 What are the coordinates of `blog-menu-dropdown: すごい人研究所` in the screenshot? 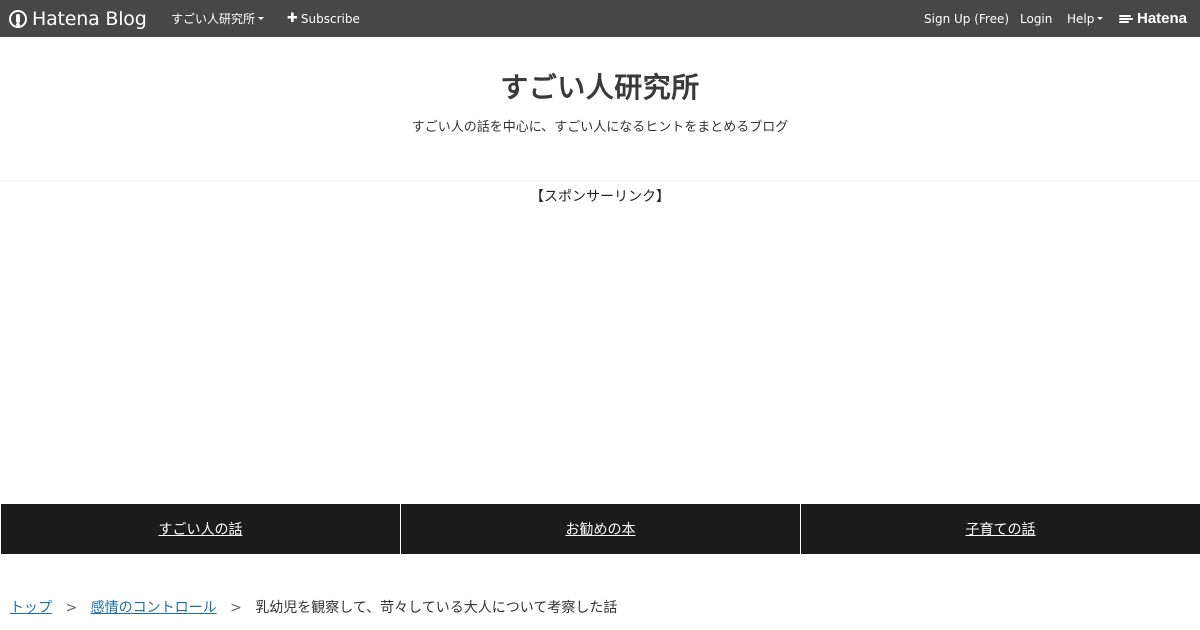 It's located at (218, 18).